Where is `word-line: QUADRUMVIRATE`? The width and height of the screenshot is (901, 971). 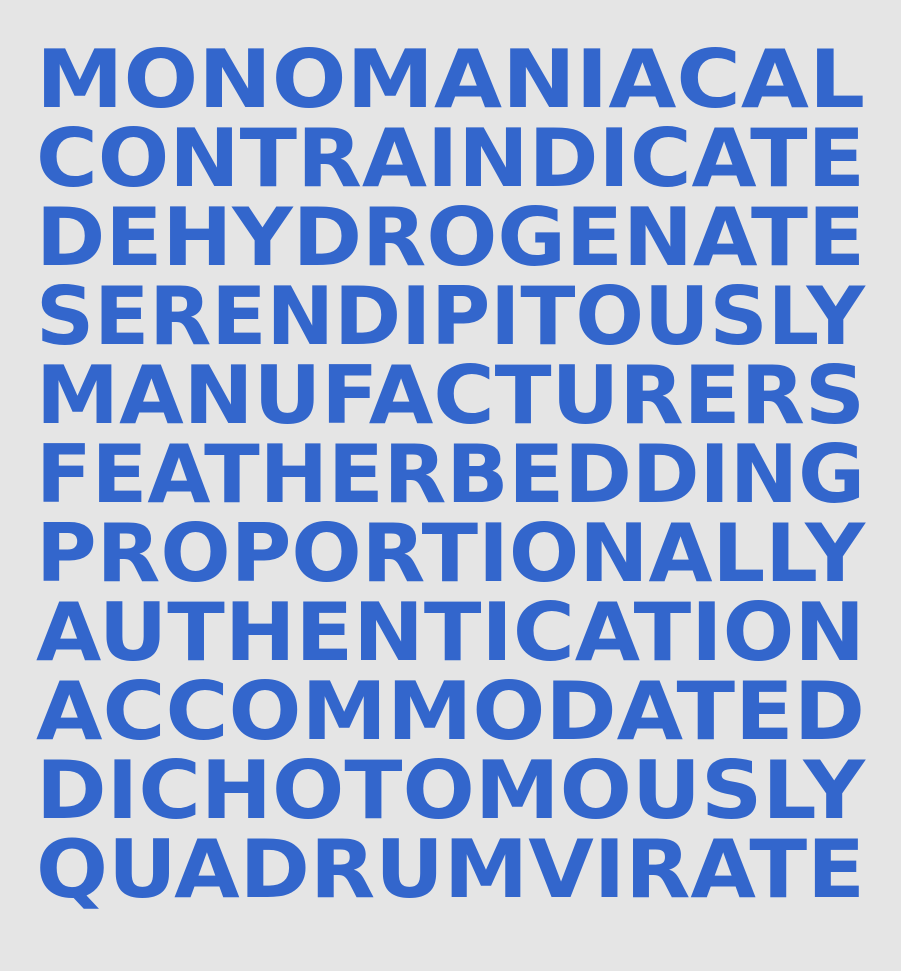 word-line: QUADRUMVIRATE is located at coordinates (450, 869).